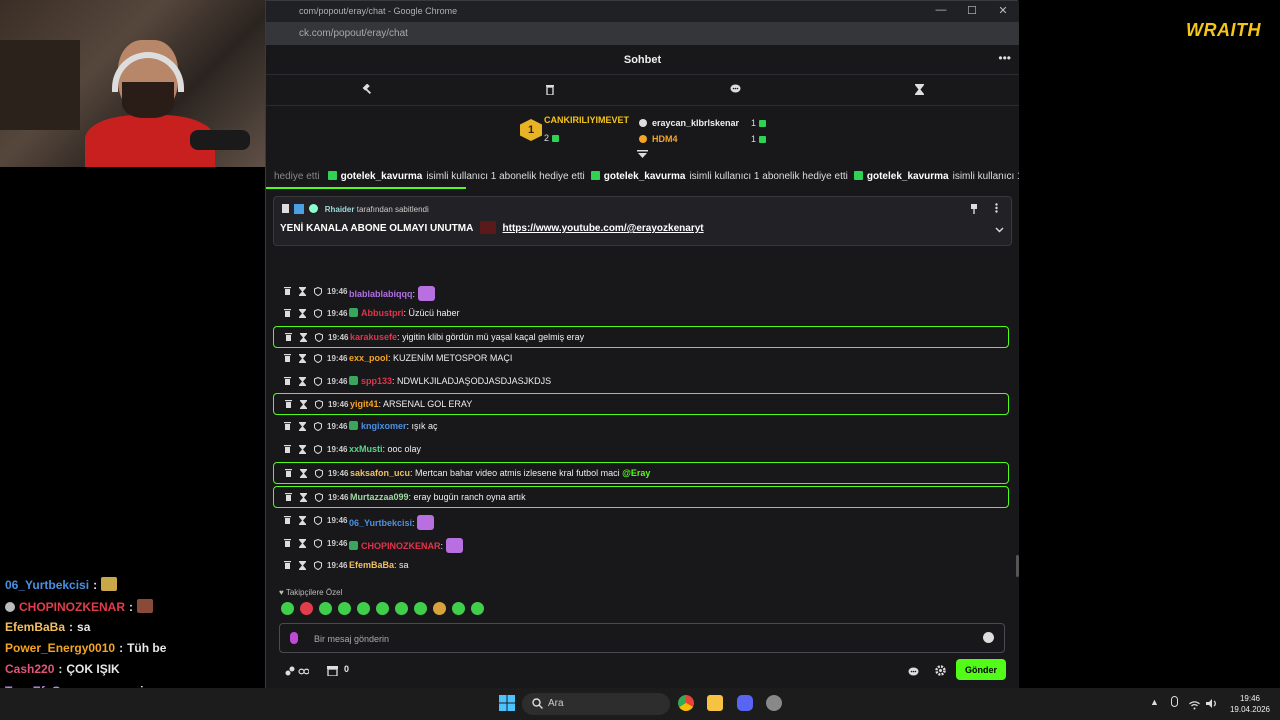 The height and width of the screenshot is (720, 1280). Describe the element at coordinates (641, 292) in the screenshot. I see `chat-message: 19:46 blablablabiqqq:` at that location.